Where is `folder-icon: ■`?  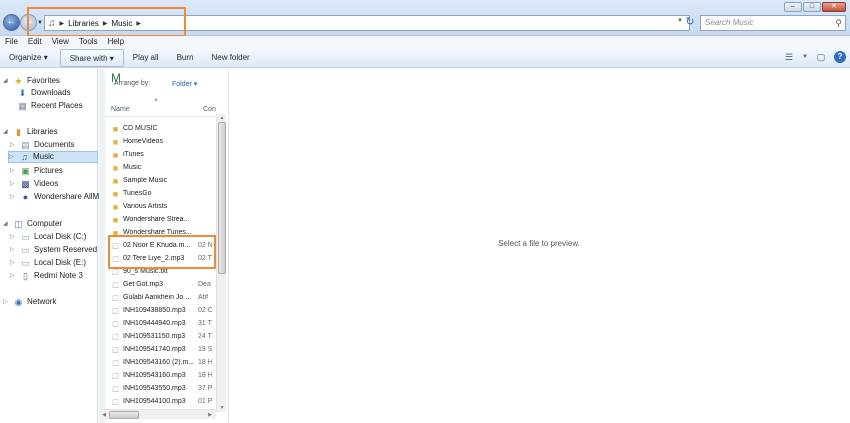 folder-icon: ■ is located at coordinates (115, 206).